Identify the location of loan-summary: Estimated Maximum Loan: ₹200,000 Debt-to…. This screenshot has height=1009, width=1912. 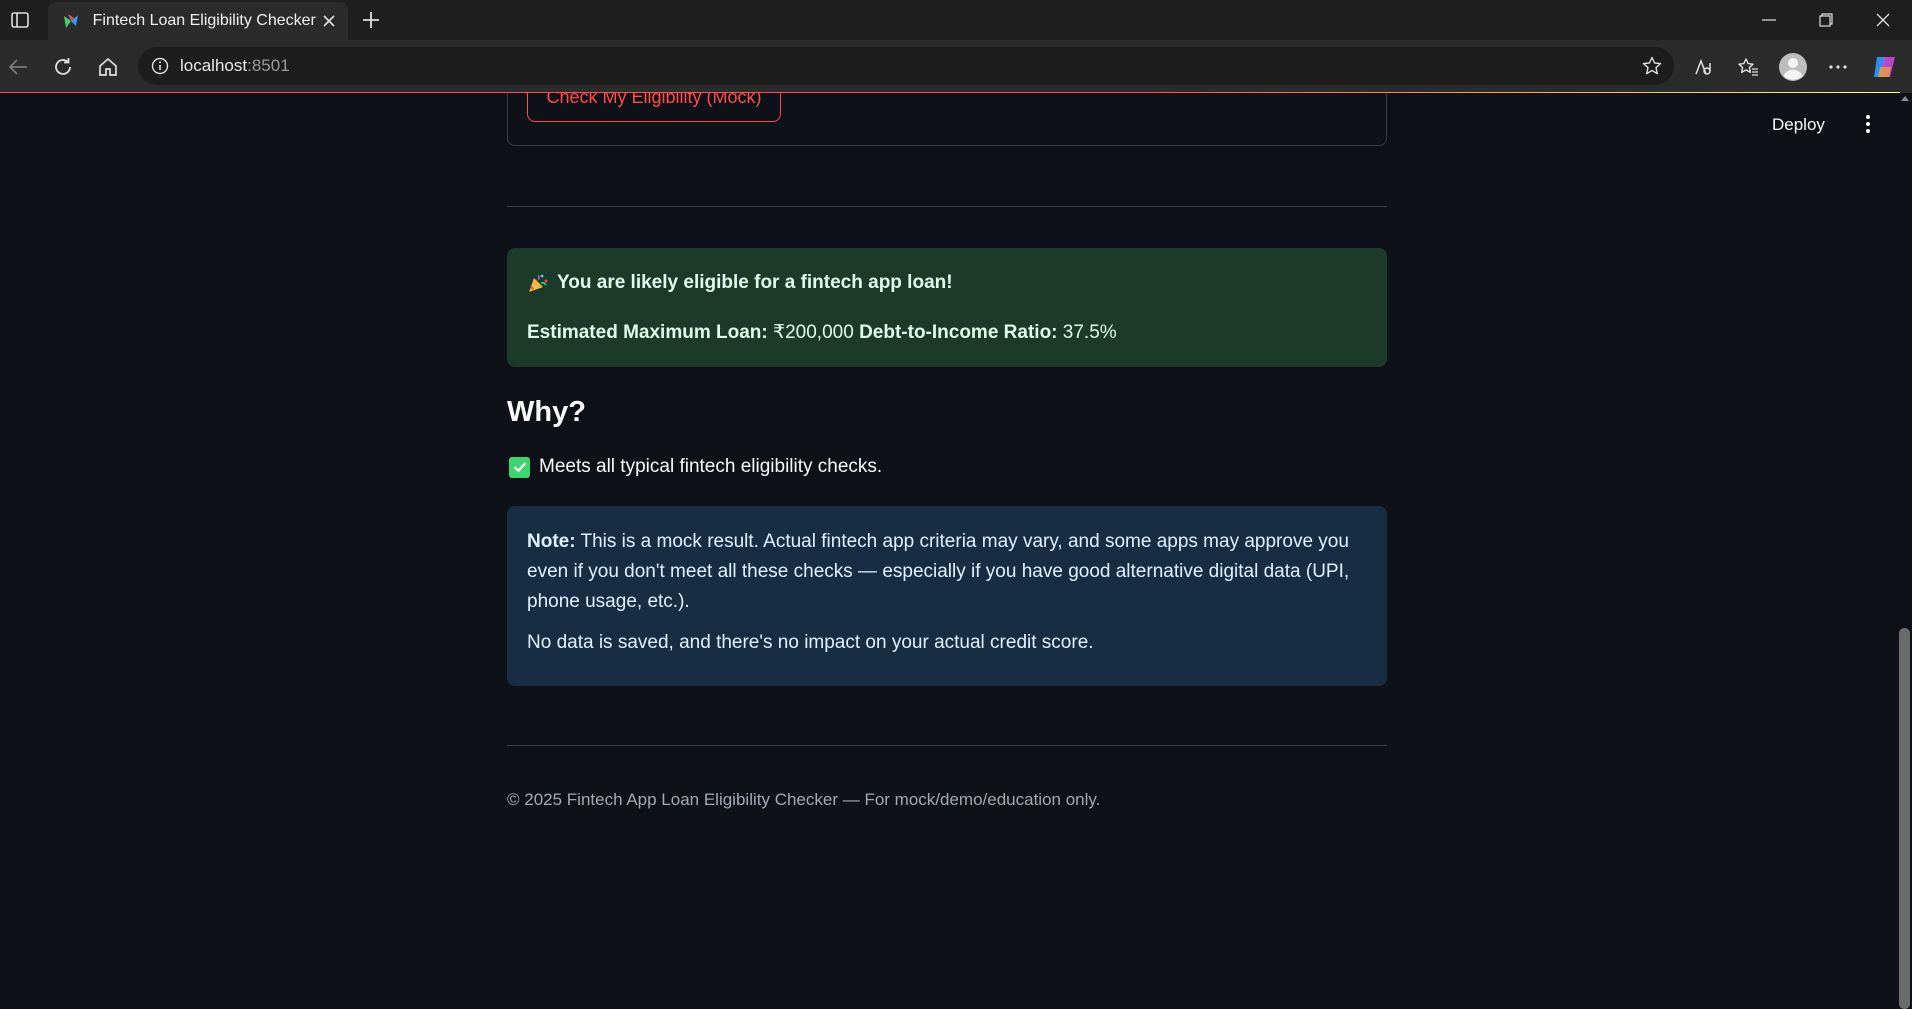
(822, 332).